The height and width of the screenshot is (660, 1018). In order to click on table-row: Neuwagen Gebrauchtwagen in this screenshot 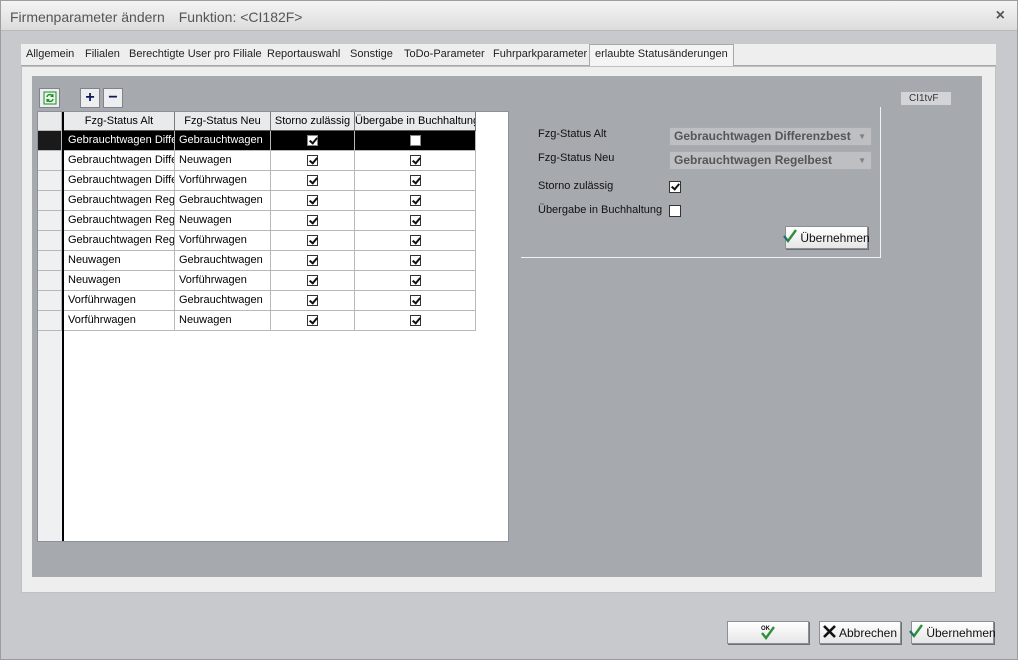, I will do `click(270, 261)`.